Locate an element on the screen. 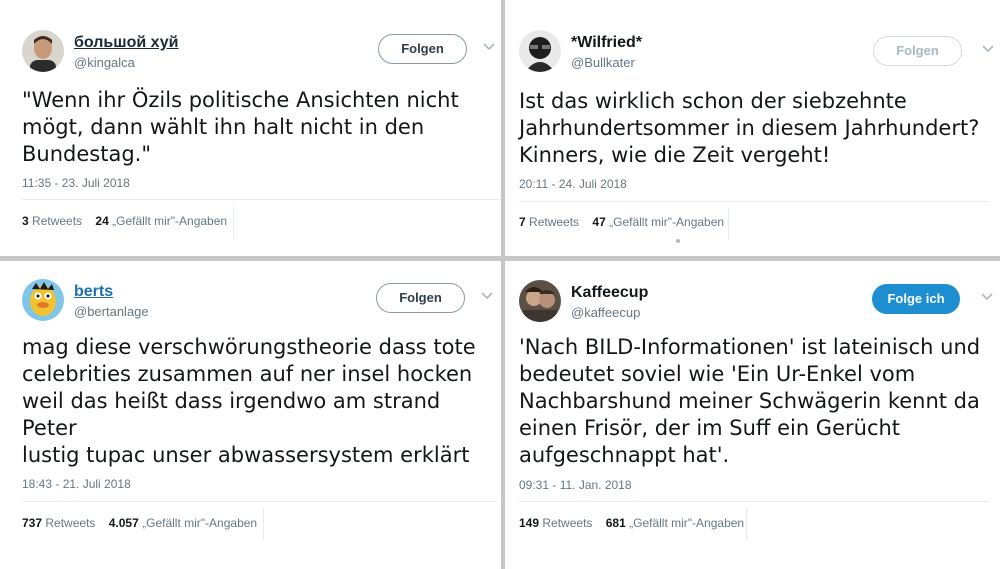 Image resolution: width=1000 pixels, height=569 pixels. retweet-count: 7 is located at coordinates (522, 222).